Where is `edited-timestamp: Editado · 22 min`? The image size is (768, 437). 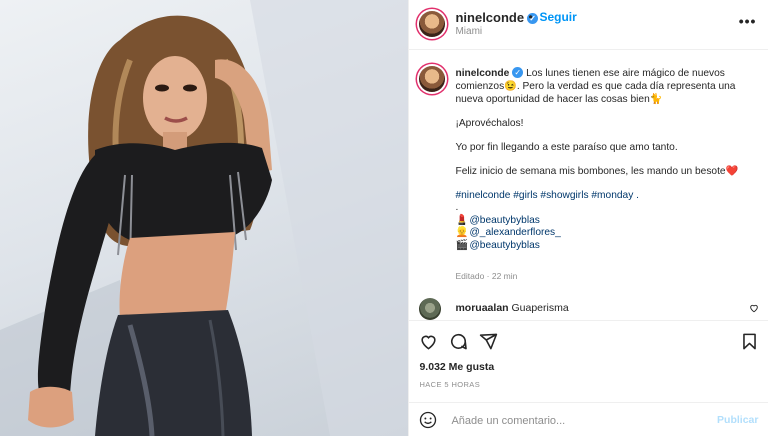 edited-timestamp: Editado · 22 min is located at coordinates (486, 276).